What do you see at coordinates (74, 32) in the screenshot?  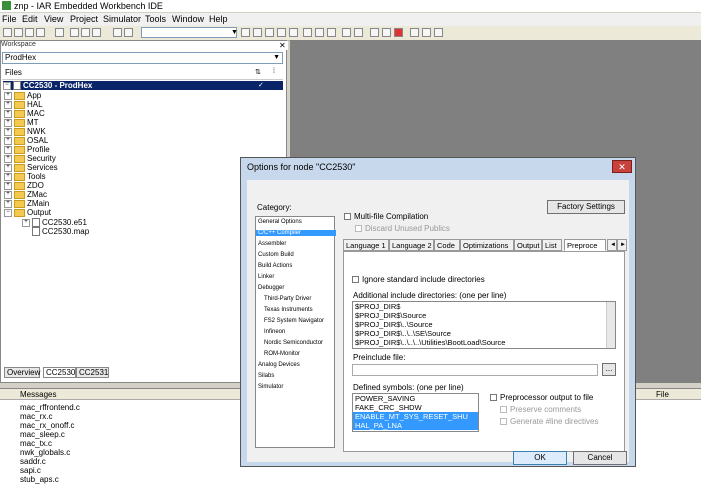 I see `cut-icon` at bounding box center [74, 32].